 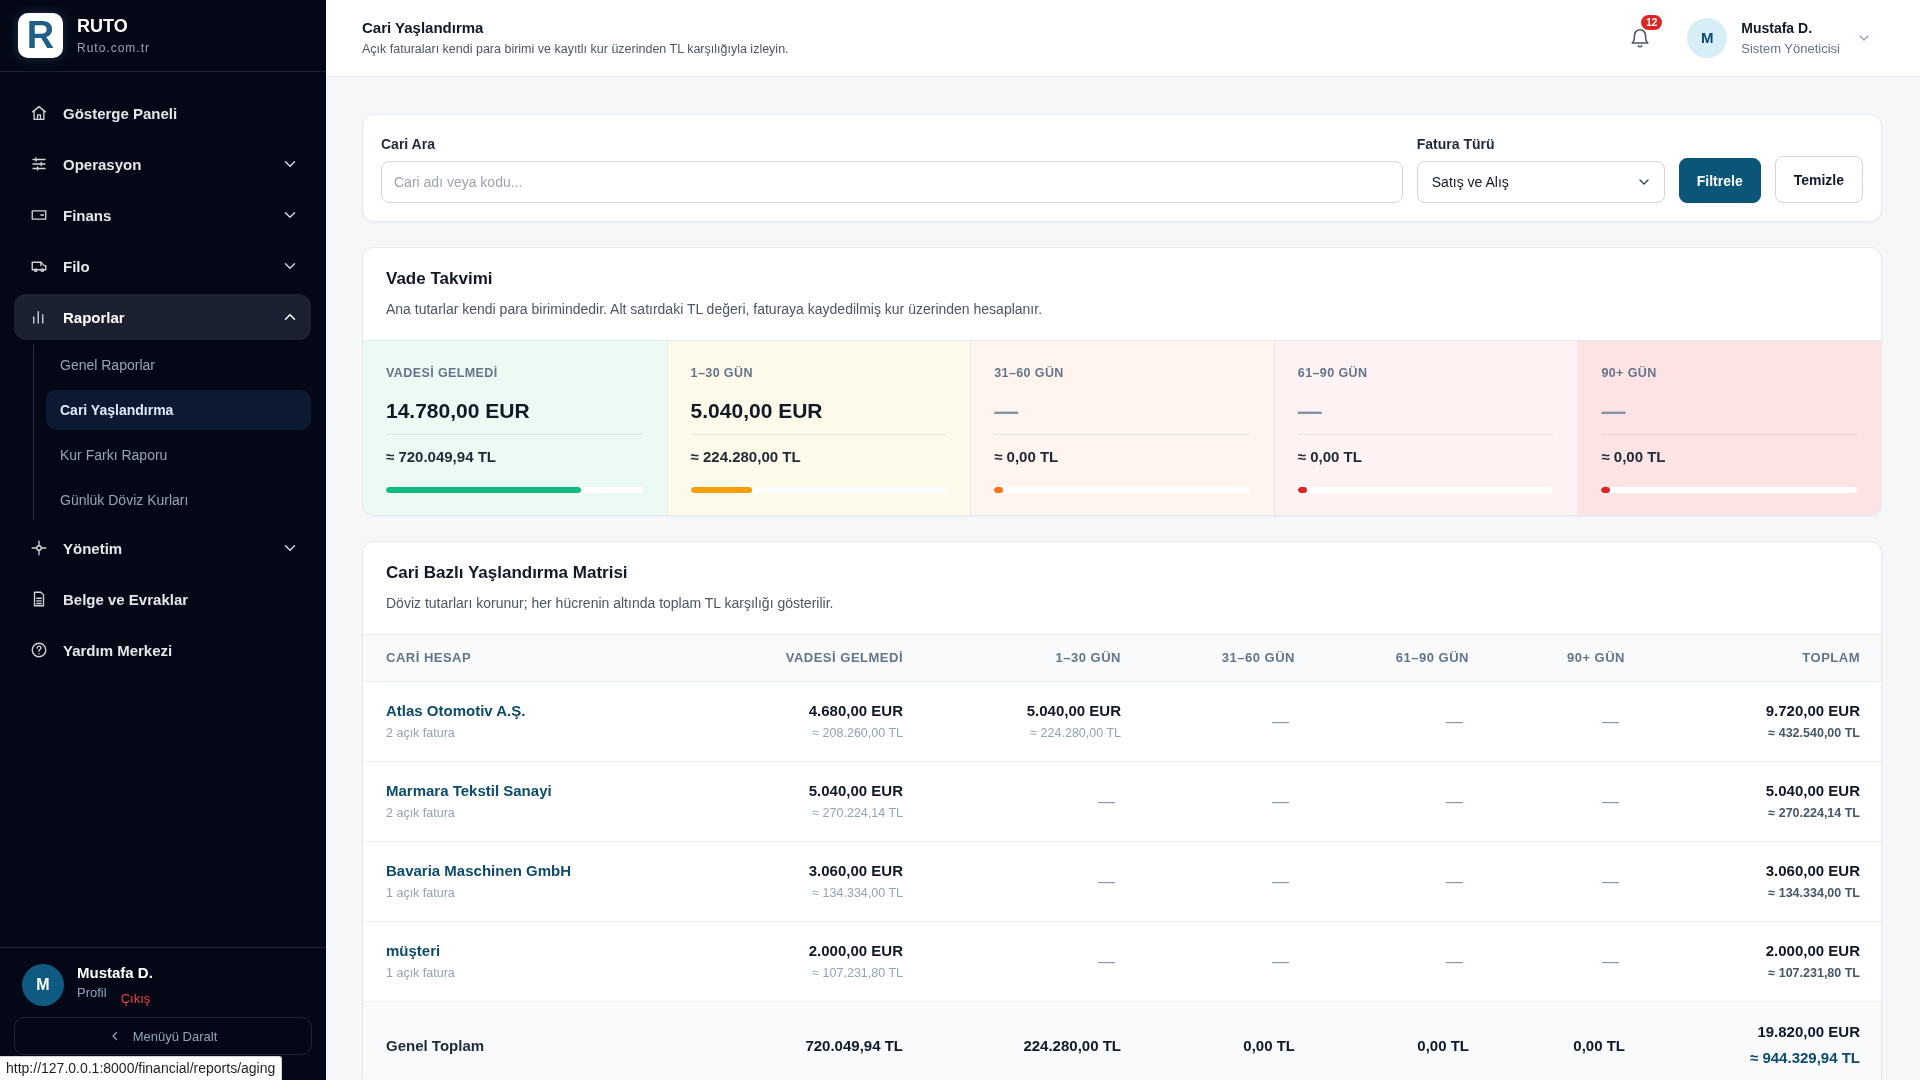 I want to click on amount-text: 3.060,00 EUR, so click(x=855, y=871).